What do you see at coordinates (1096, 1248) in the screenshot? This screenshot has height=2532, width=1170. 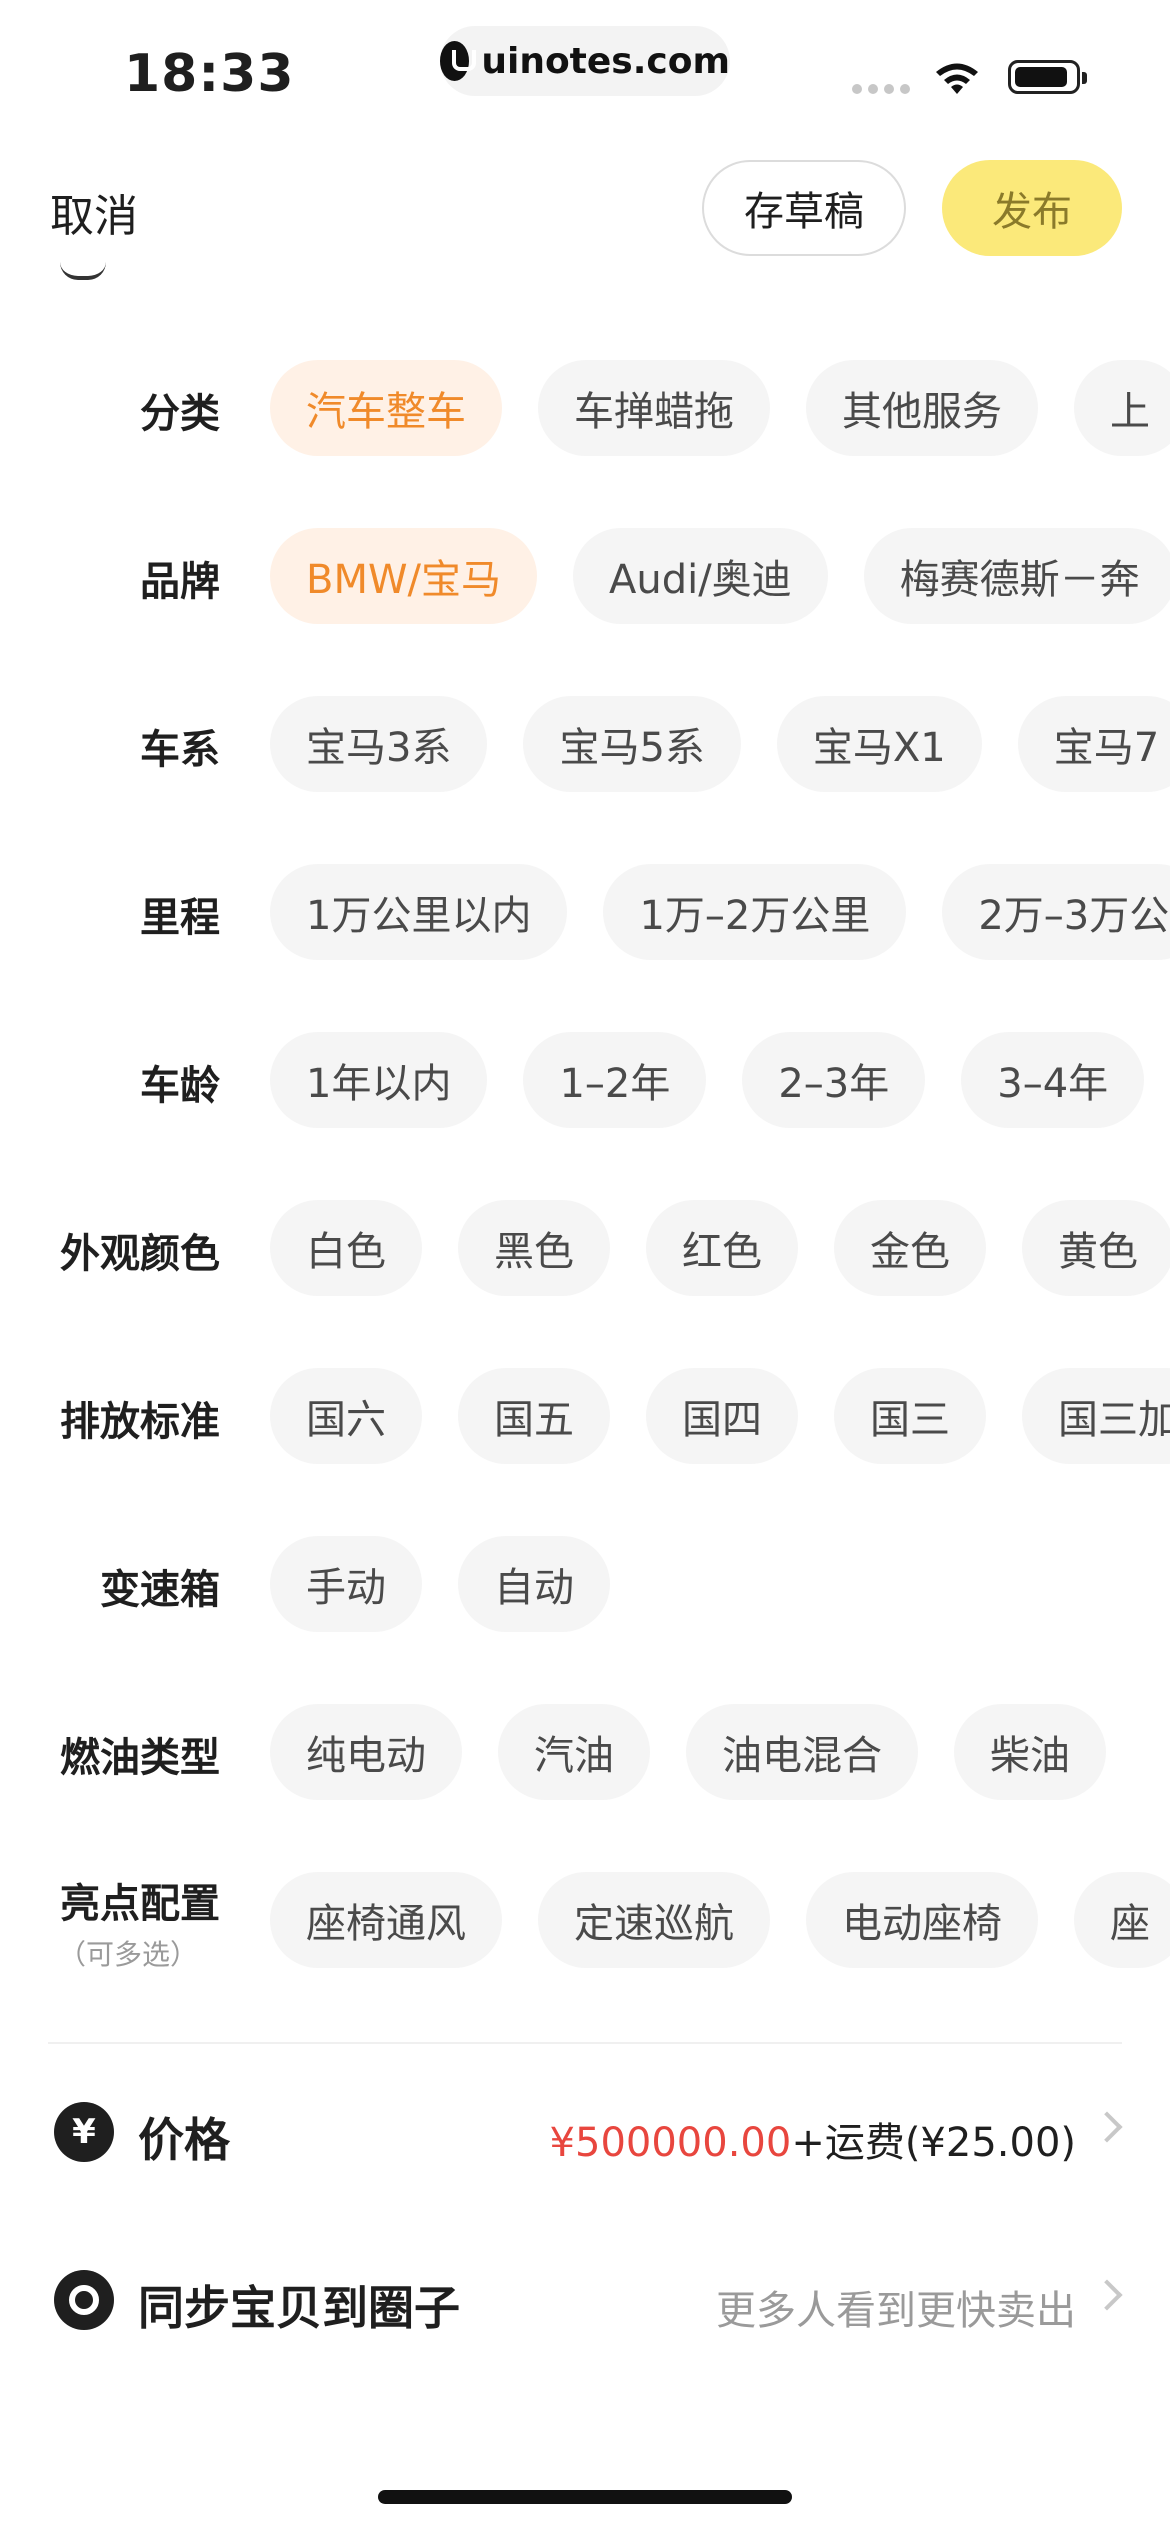 I see `option-chip: 黄色` at bounding box center [1096, 1248].